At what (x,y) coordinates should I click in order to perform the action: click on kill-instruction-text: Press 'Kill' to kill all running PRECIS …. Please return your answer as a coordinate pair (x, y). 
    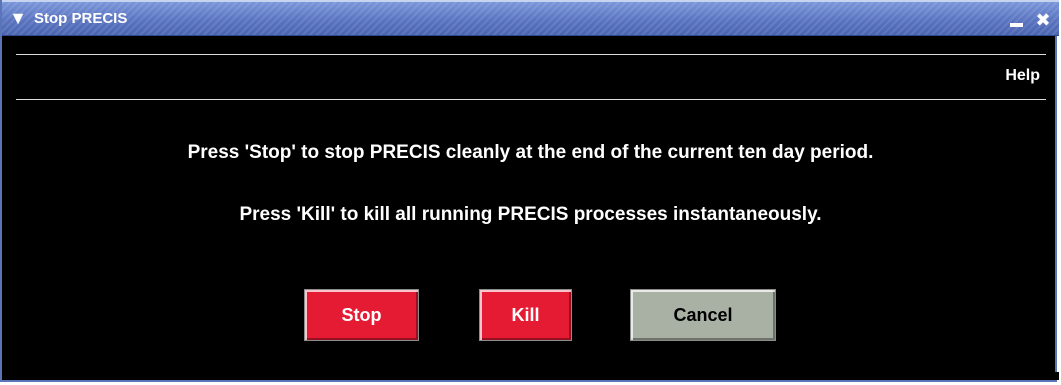
    Looking at the image, I should click on (530, 214).